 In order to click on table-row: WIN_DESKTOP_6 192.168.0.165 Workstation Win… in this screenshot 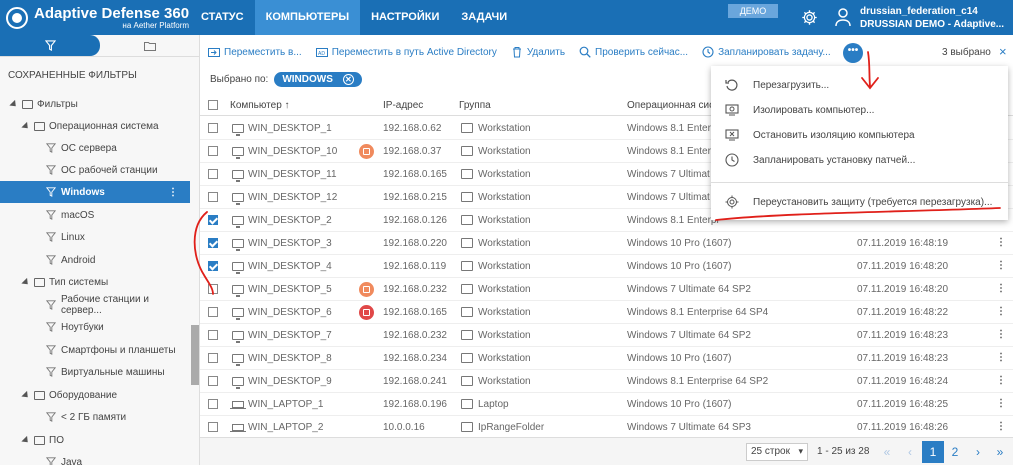, I will do `click(606, 312)`.